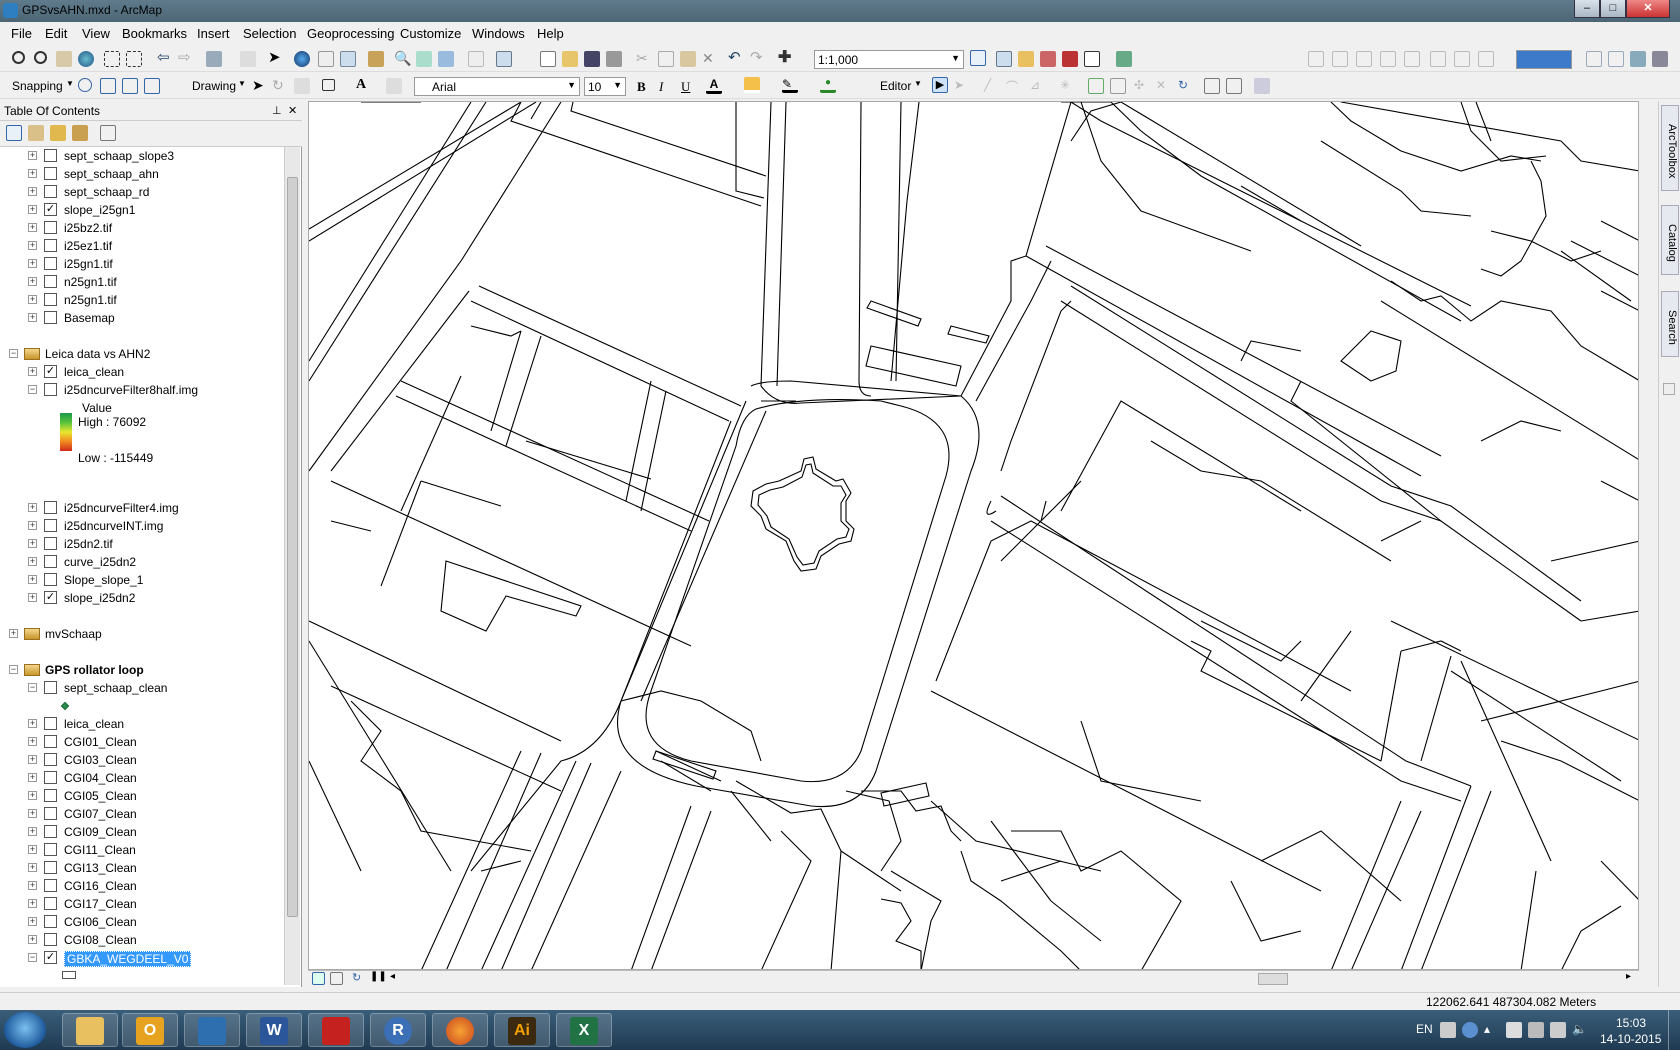 Image resolution: width=1680 pixels, height=1050 pixels. What do you see at coordinates (64, 59) in the screenshot?
I see `pan-icon` at bounding box center [64, 59].